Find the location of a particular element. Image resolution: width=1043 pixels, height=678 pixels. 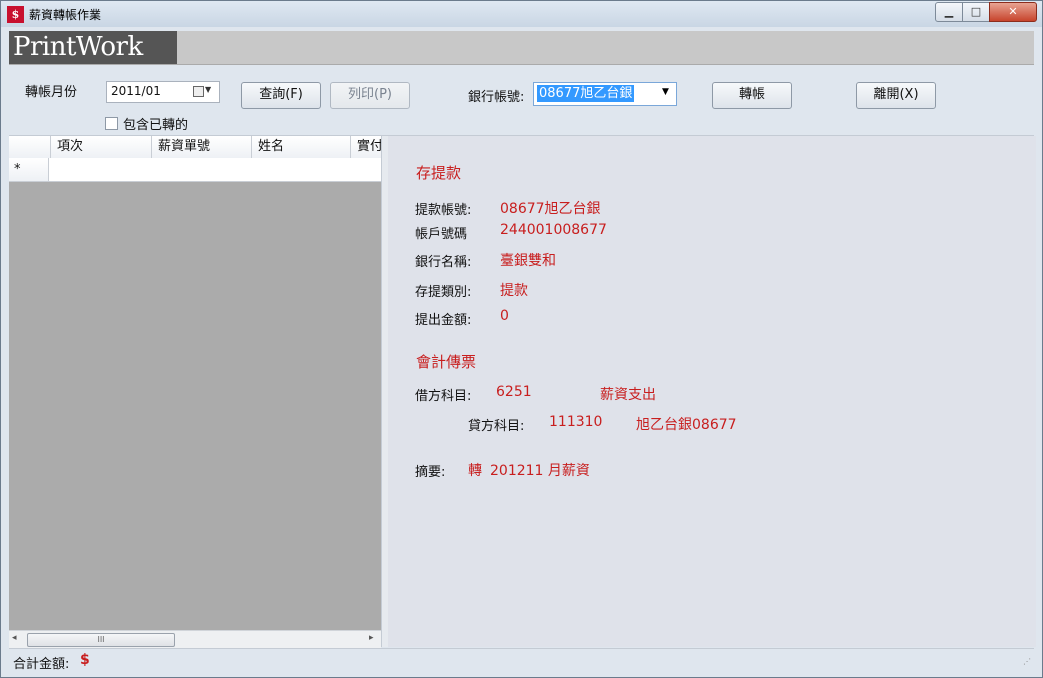

summary-label: 摘要: is located at coordinates (430, 472).